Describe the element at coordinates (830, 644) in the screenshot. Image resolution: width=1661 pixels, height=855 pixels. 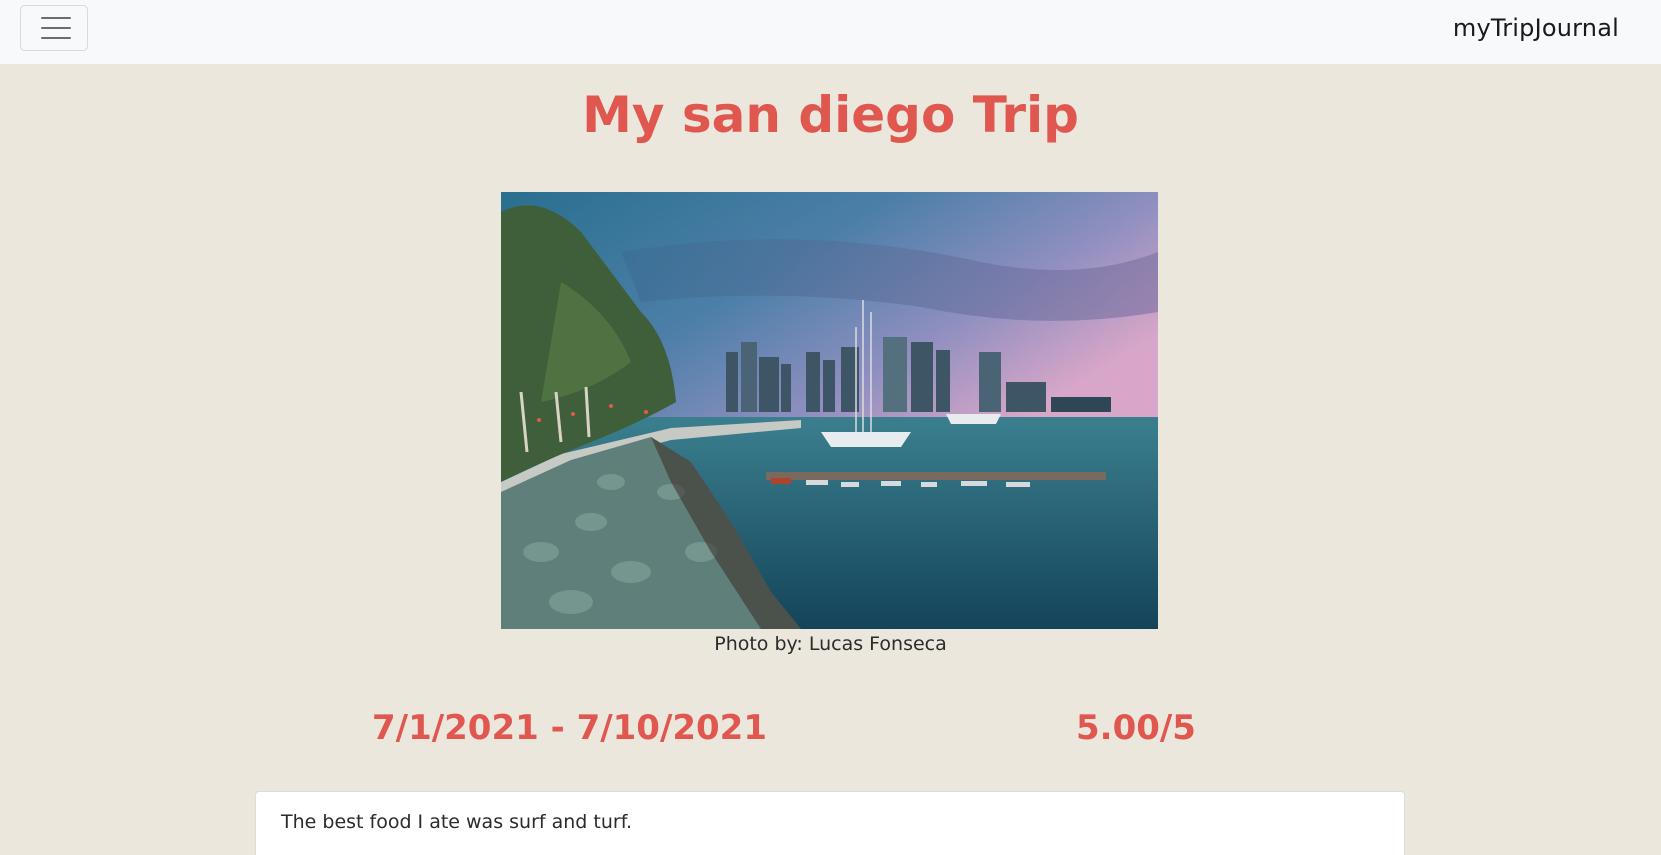
I see `photo-caption: Photo by: Lucas Fonseca` at that location.